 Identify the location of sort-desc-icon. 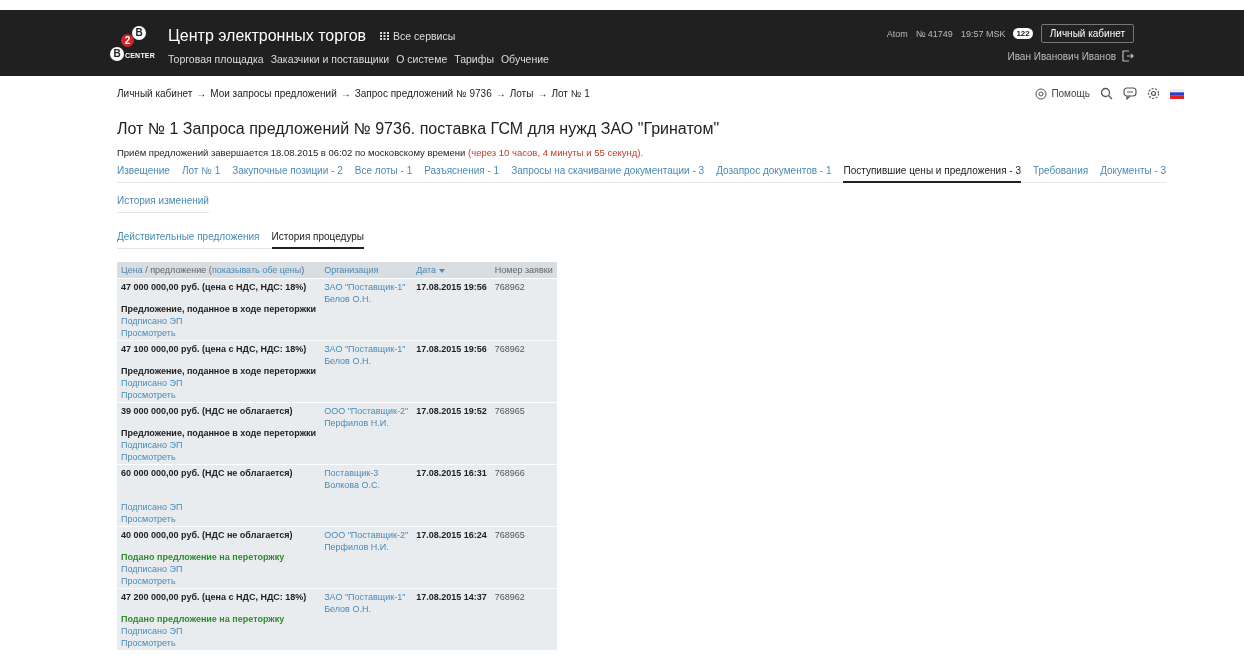
(442, 270).